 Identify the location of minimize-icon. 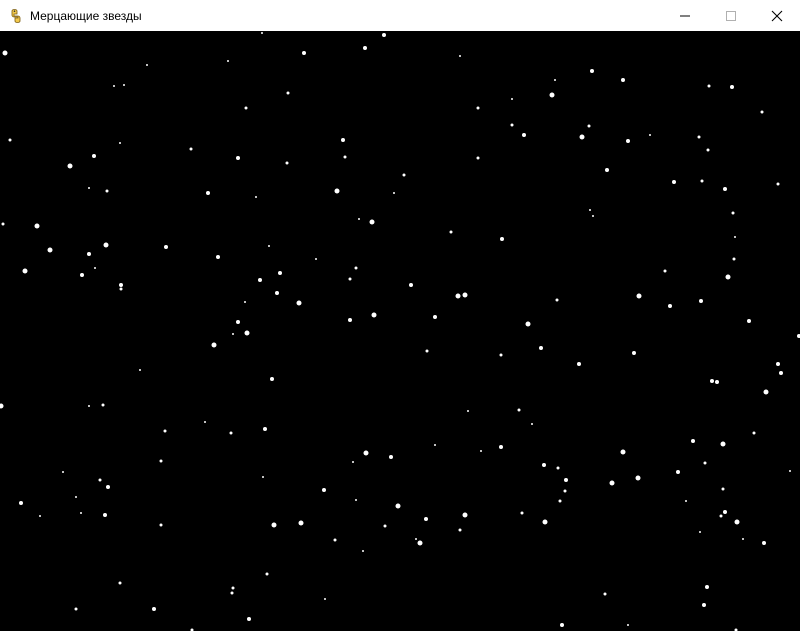
(685, 15).